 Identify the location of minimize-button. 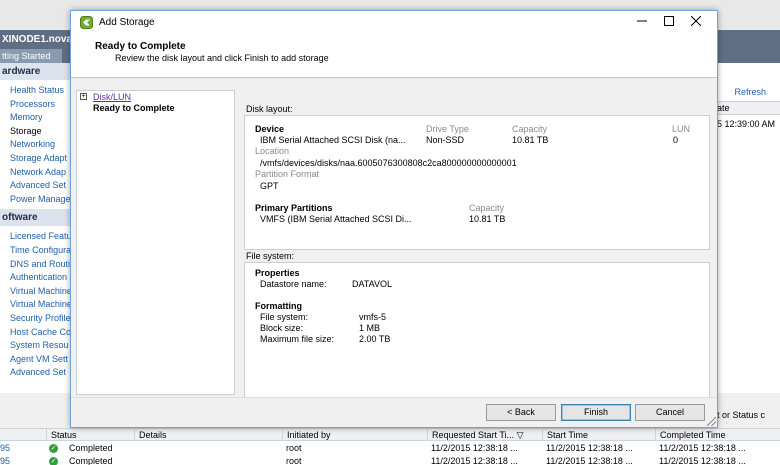
(642, 22).